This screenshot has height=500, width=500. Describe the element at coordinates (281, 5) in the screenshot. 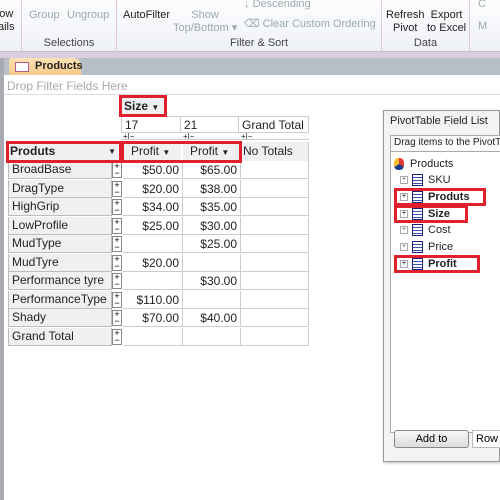

I see `descending-label: Descending` at that location.